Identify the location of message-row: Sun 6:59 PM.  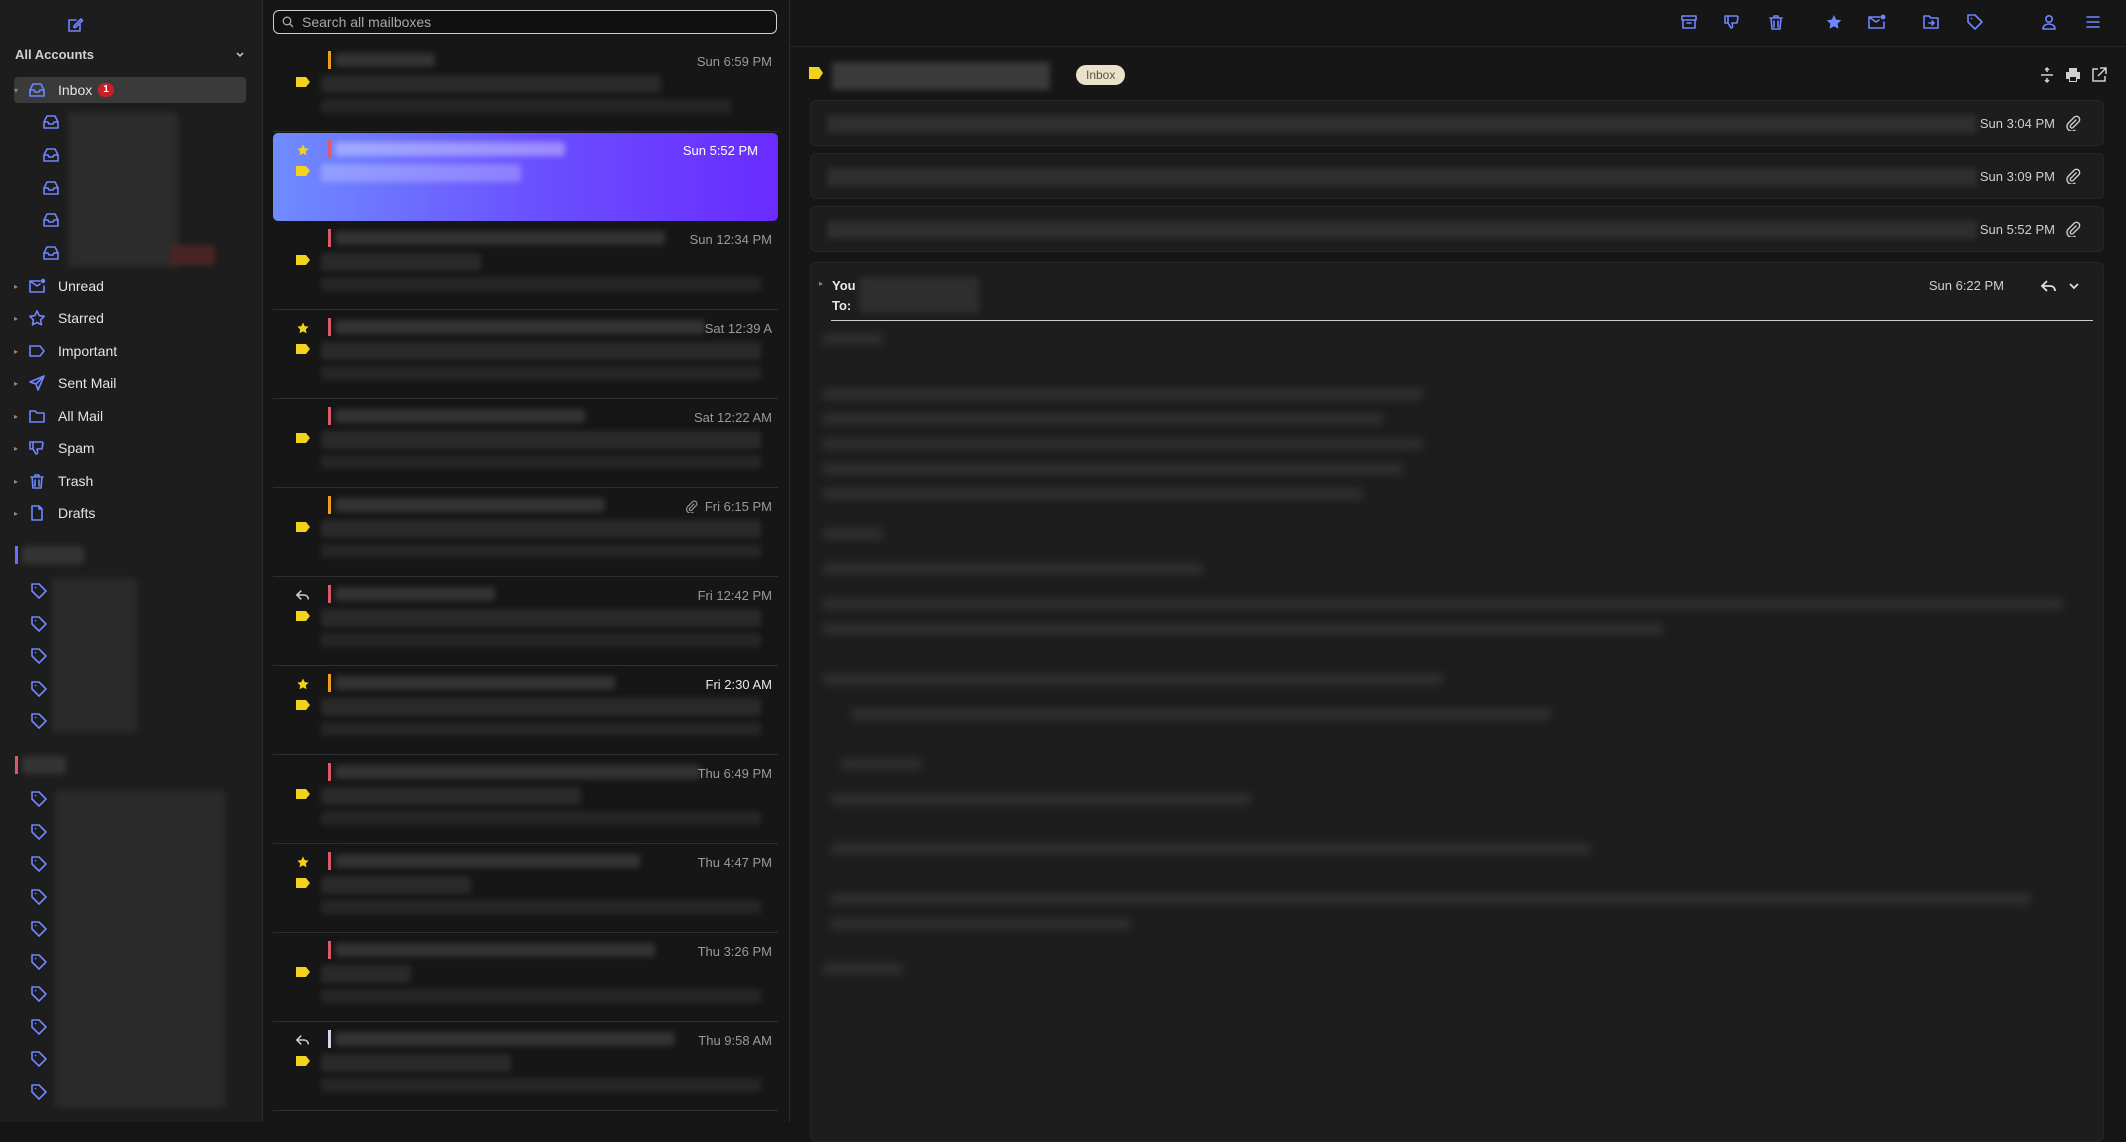
(525, 88).